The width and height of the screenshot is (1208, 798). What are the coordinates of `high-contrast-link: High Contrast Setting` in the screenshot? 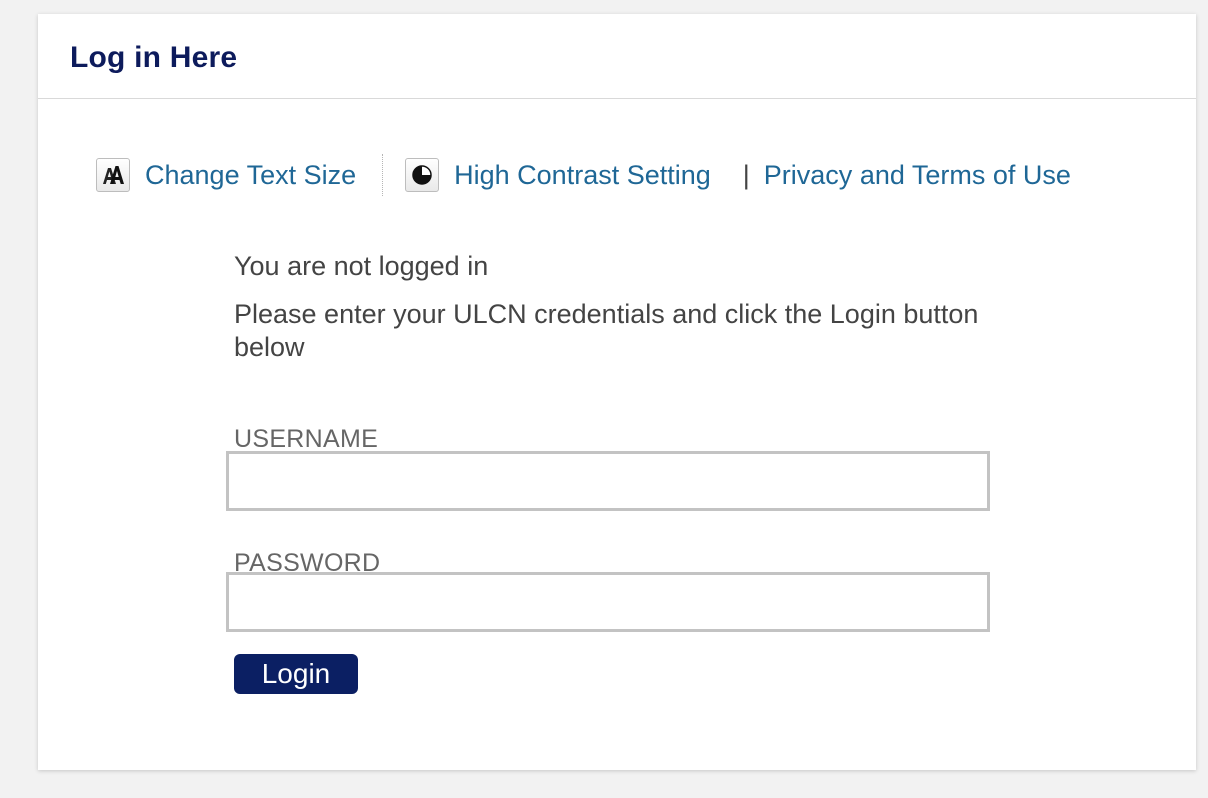 It's located at (558, 175).